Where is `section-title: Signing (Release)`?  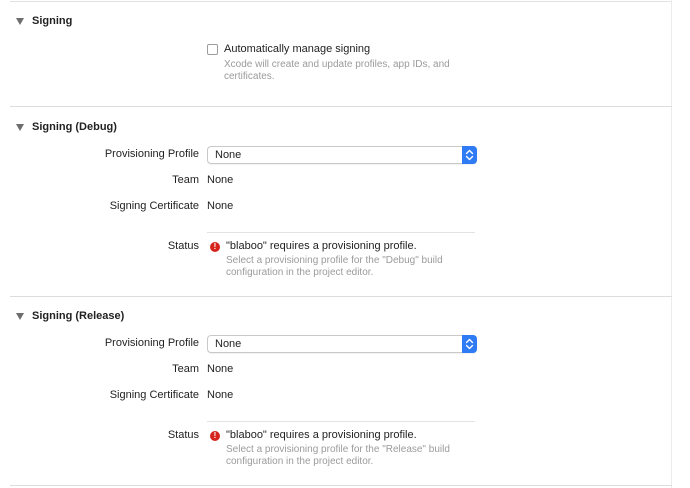 section-title: Signing (Release) is located at coordinates (78, 316).